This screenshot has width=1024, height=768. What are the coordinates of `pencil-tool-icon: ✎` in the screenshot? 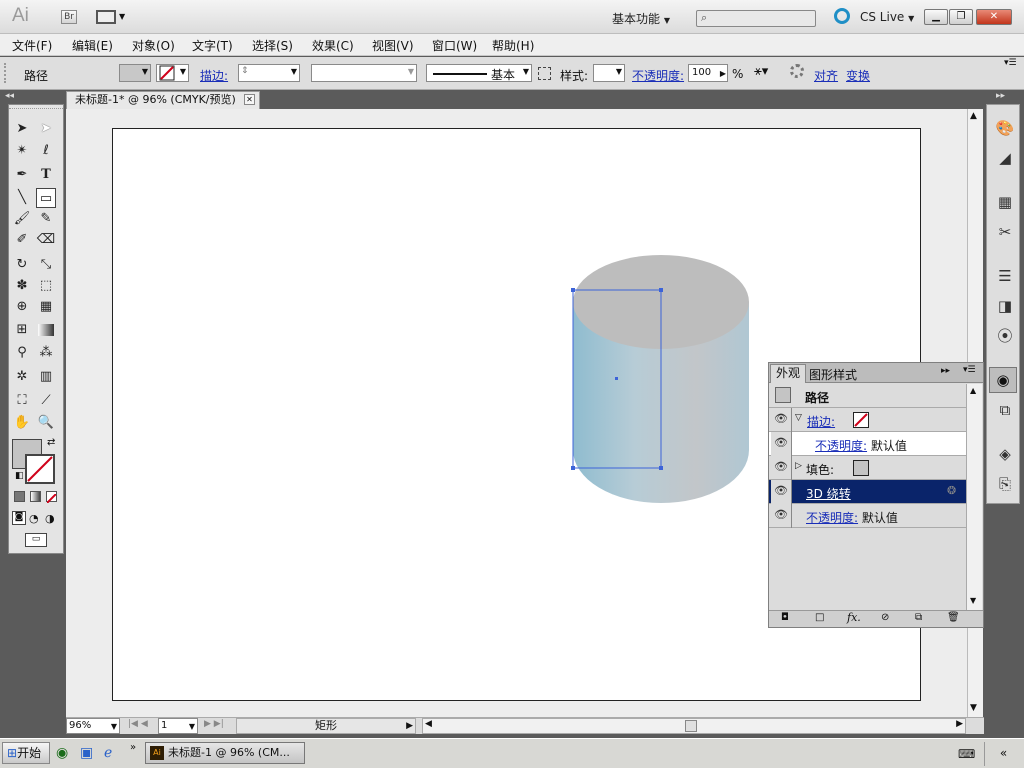 It's located at (46, 219).